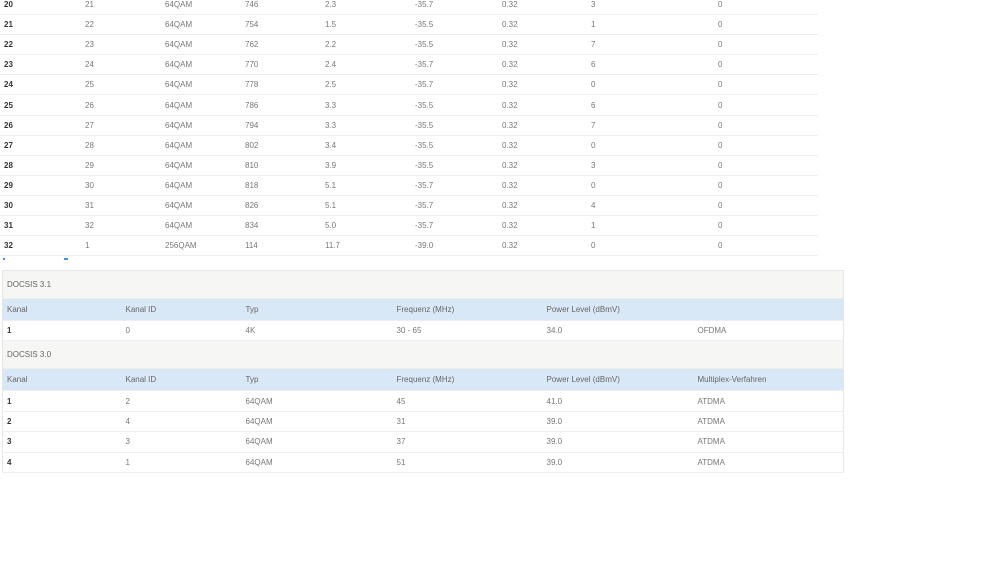 The height and width of the screenshot is (562, 999). I want to click on table-cell: 754, so click(285, 25).